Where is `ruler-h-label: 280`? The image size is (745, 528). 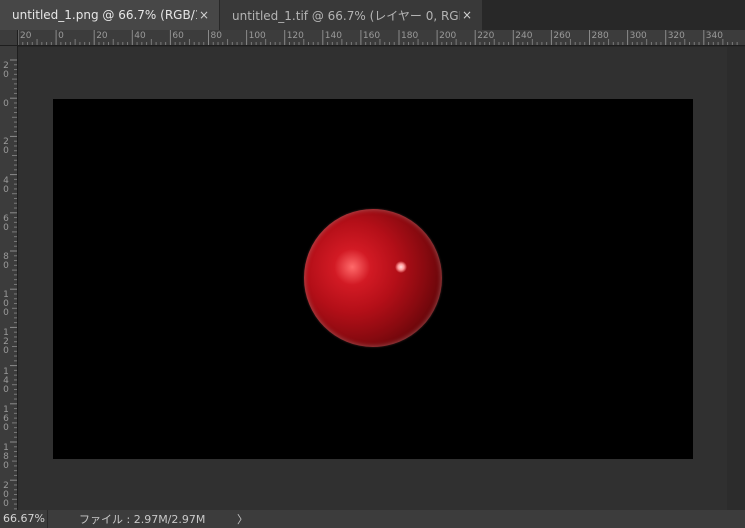
ruler-h-label: 280 is located at coordinates (600, 36).